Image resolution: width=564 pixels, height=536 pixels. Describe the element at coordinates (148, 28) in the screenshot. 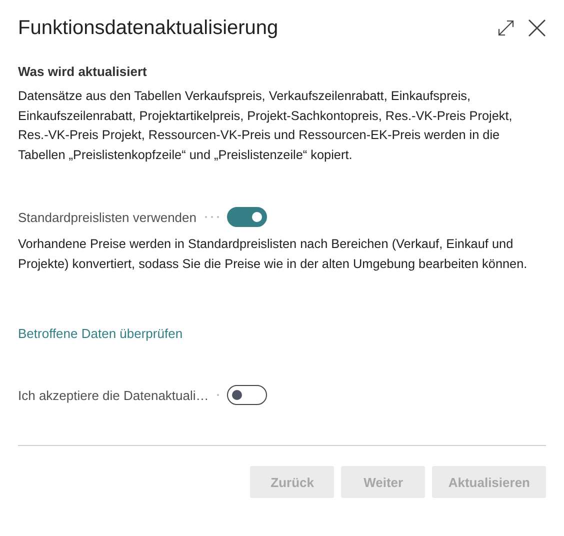

I see `dialog-title: Funktionsdatenaktualisierung` at that location.